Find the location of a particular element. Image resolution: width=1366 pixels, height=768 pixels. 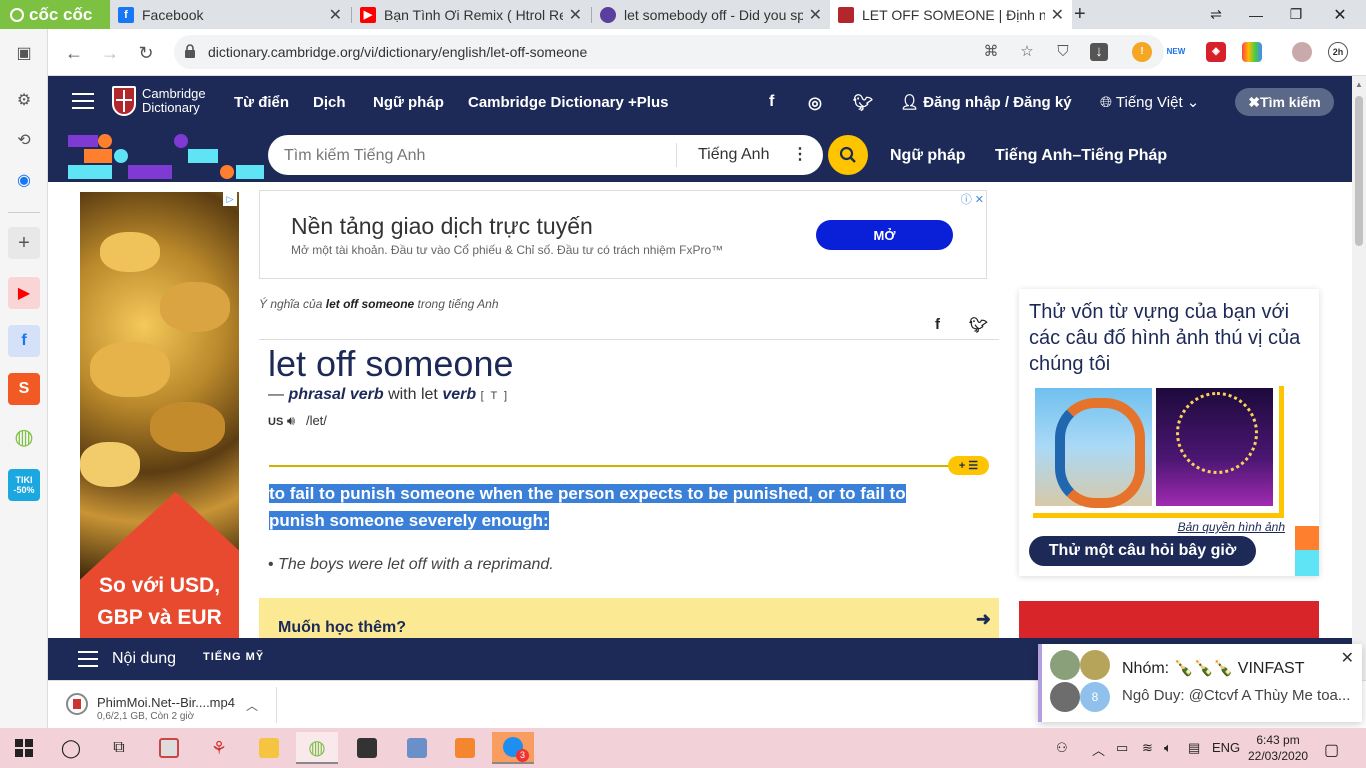

facebook-shortcut-icon: f is located at coordinates (24, 341).